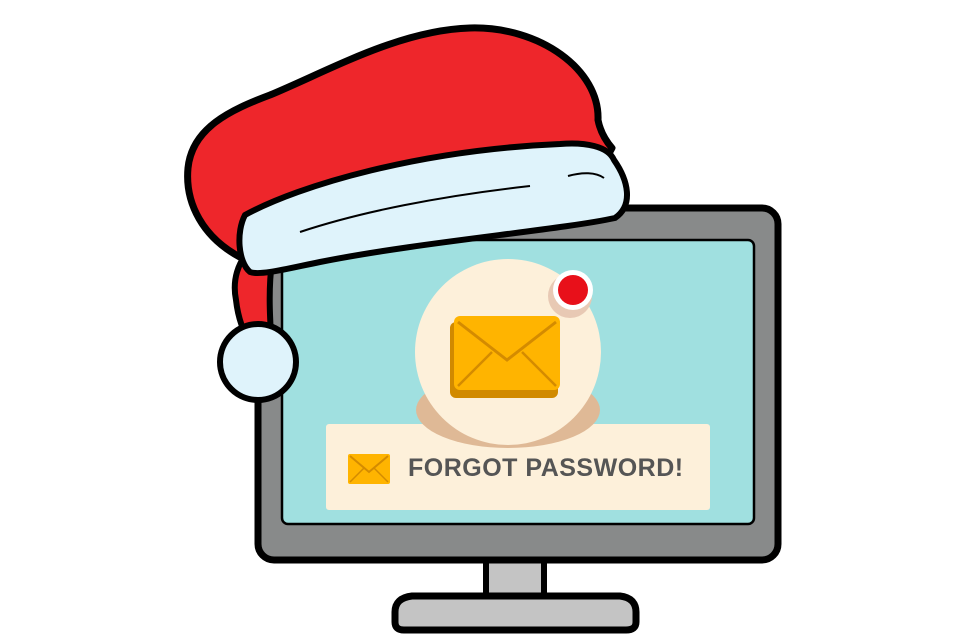 The image size is (960, 640). Describe the element at coordinates (369, 469) in the screenshot. I see `banner-envelope-icon` at that location.